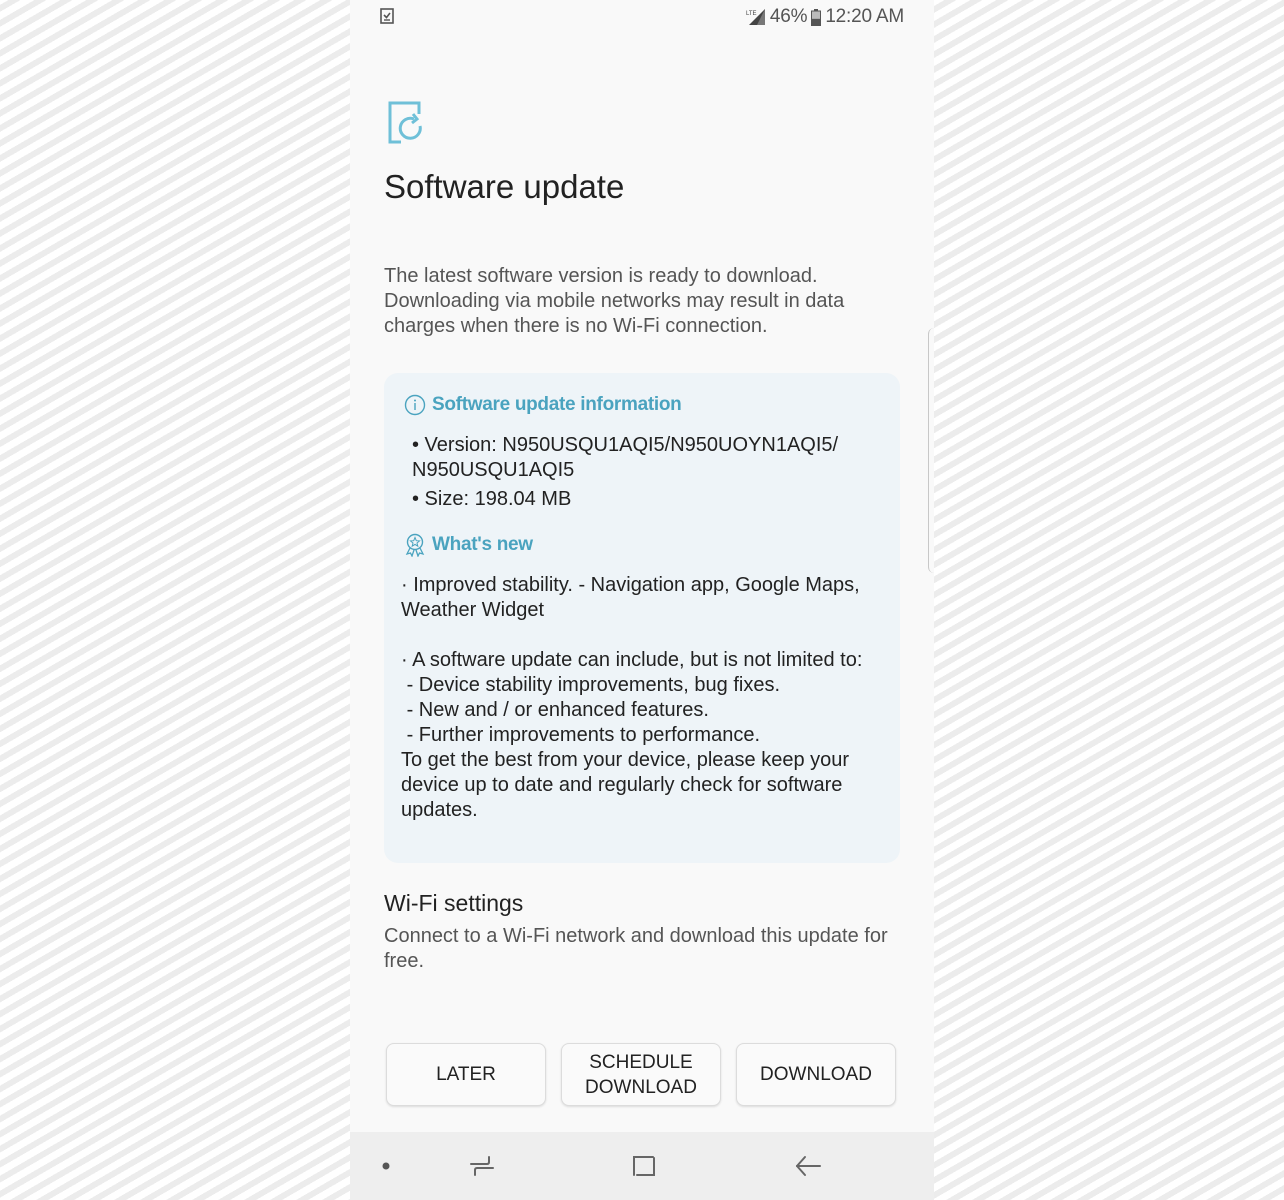 This screenshot has width=1284, height=1200. I want to click on later-button: LATER, so click(466, 1074).